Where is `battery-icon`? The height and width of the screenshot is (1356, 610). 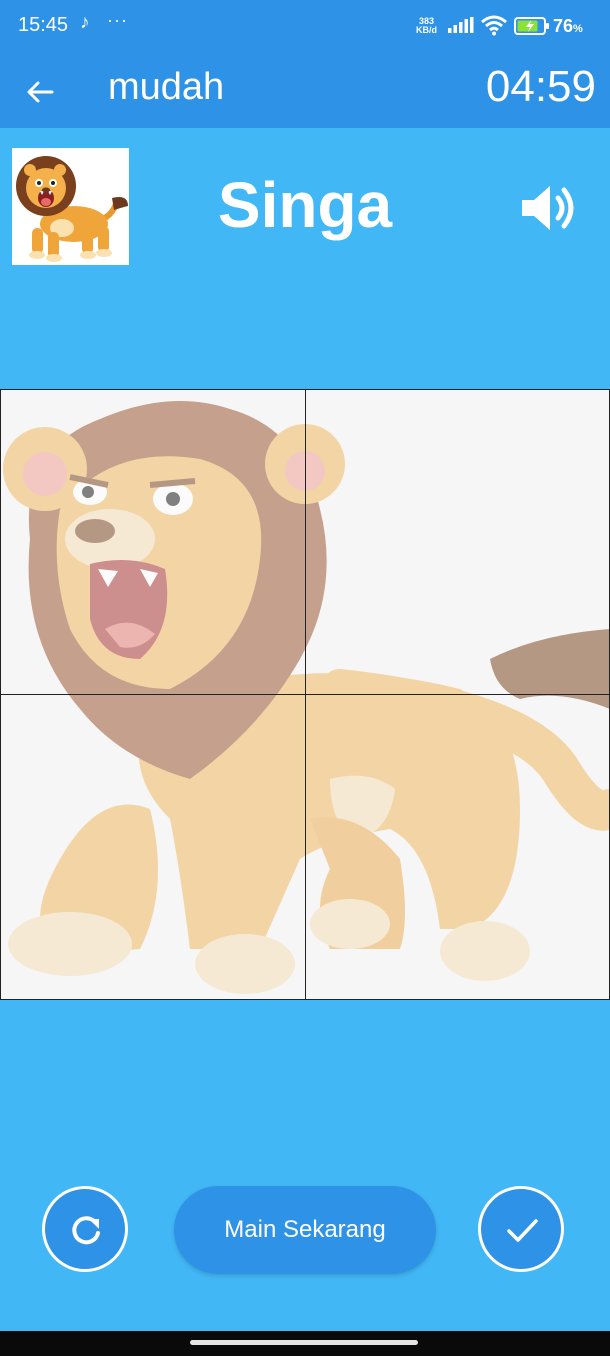
battery-icon is located at coordinates (531, 26).